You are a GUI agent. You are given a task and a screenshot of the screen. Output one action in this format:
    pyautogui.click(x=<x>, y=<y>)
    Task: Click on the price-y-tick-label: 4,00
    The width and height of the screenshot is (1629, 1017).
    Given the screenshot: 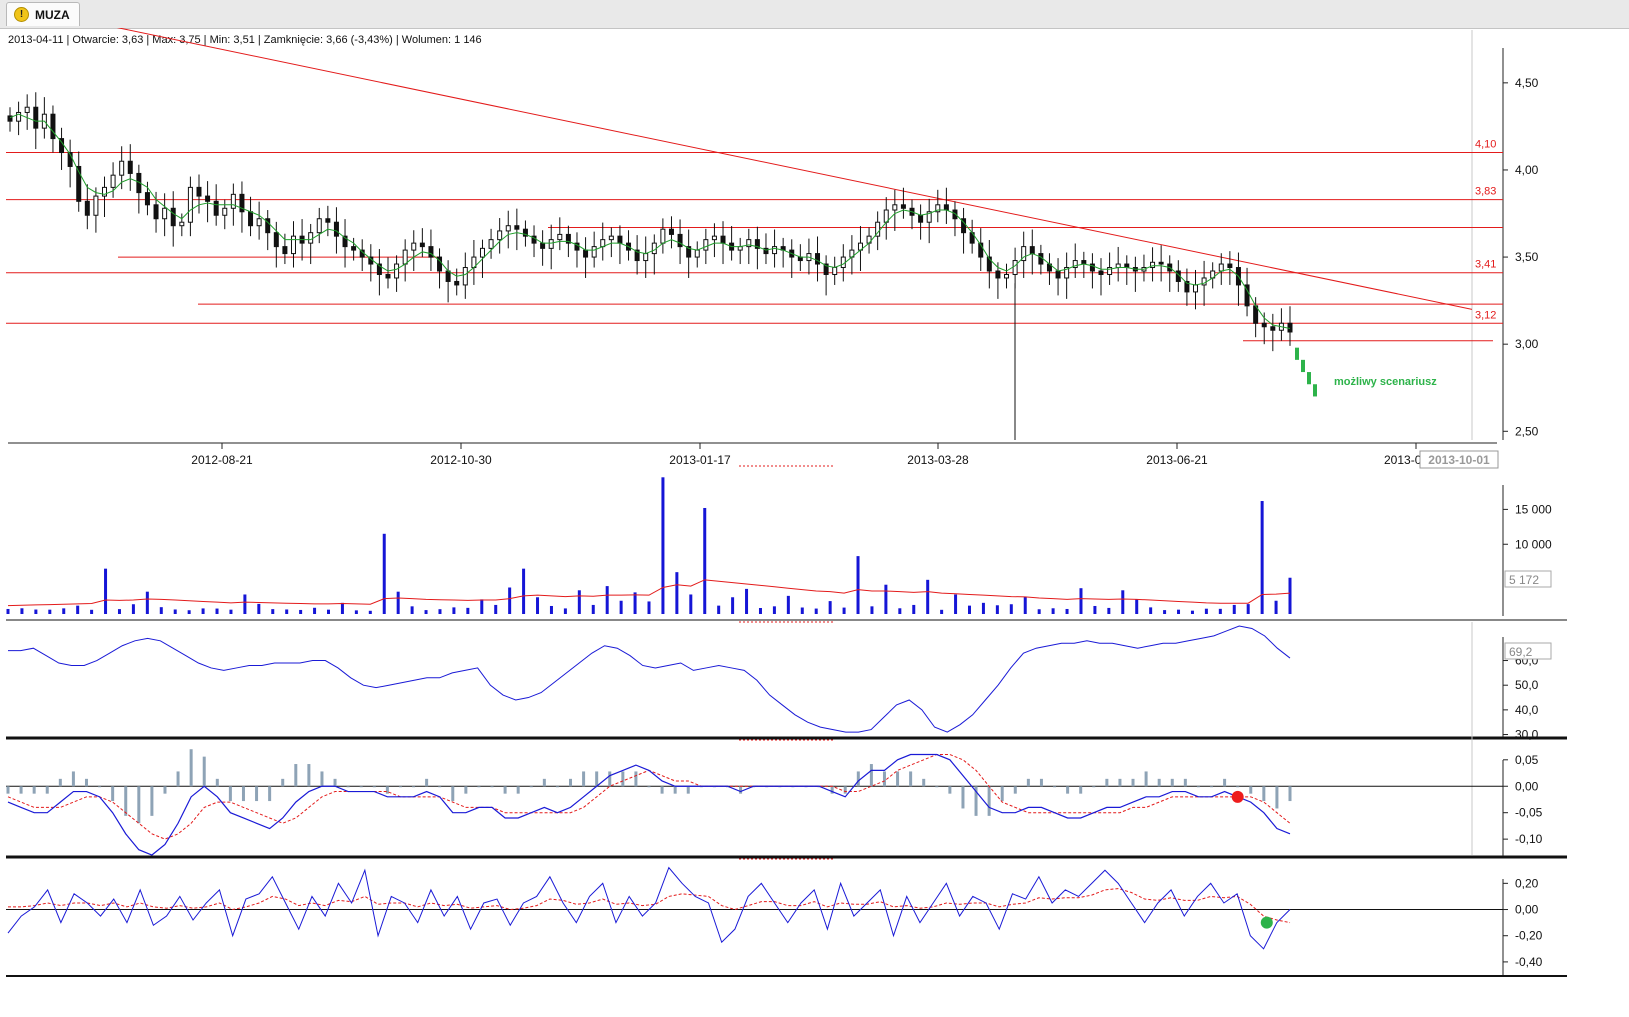 What is the action you would take?
    pyautogui.click(x=1527, y=170)
    